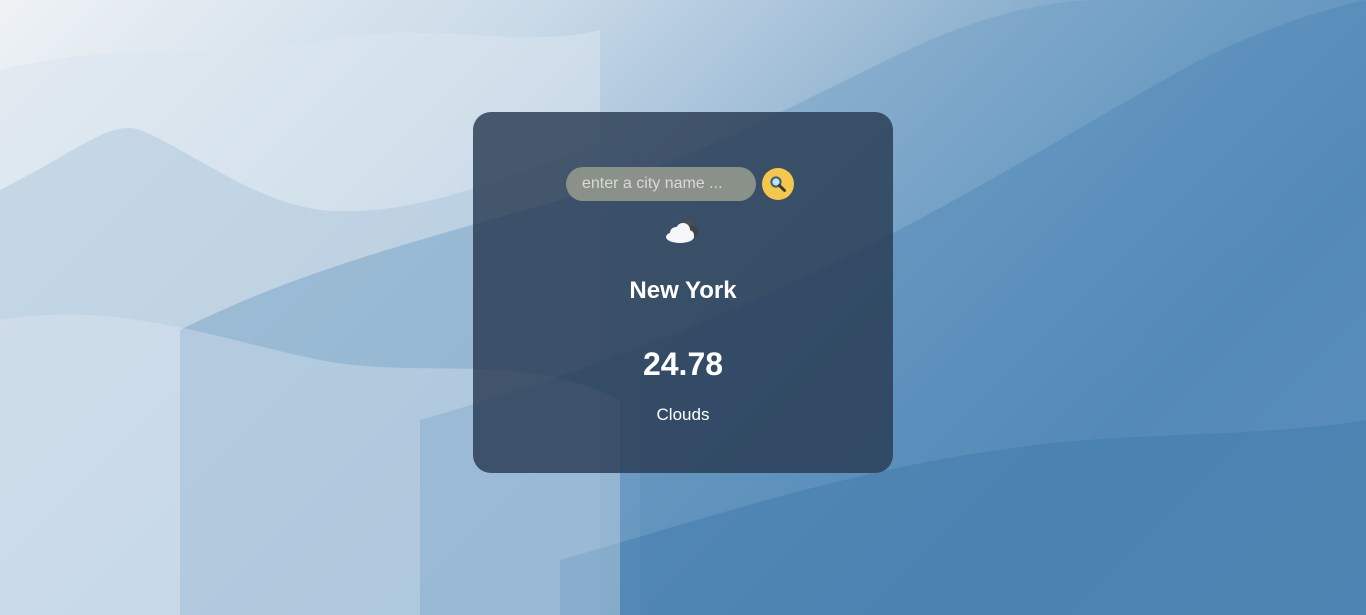 The height and width of the screenshot is (615, 1366). What do you see at coordinates (683, 414) in the screenshot?
I see `weather-description: Clouds` at bounding box center [683, 414].